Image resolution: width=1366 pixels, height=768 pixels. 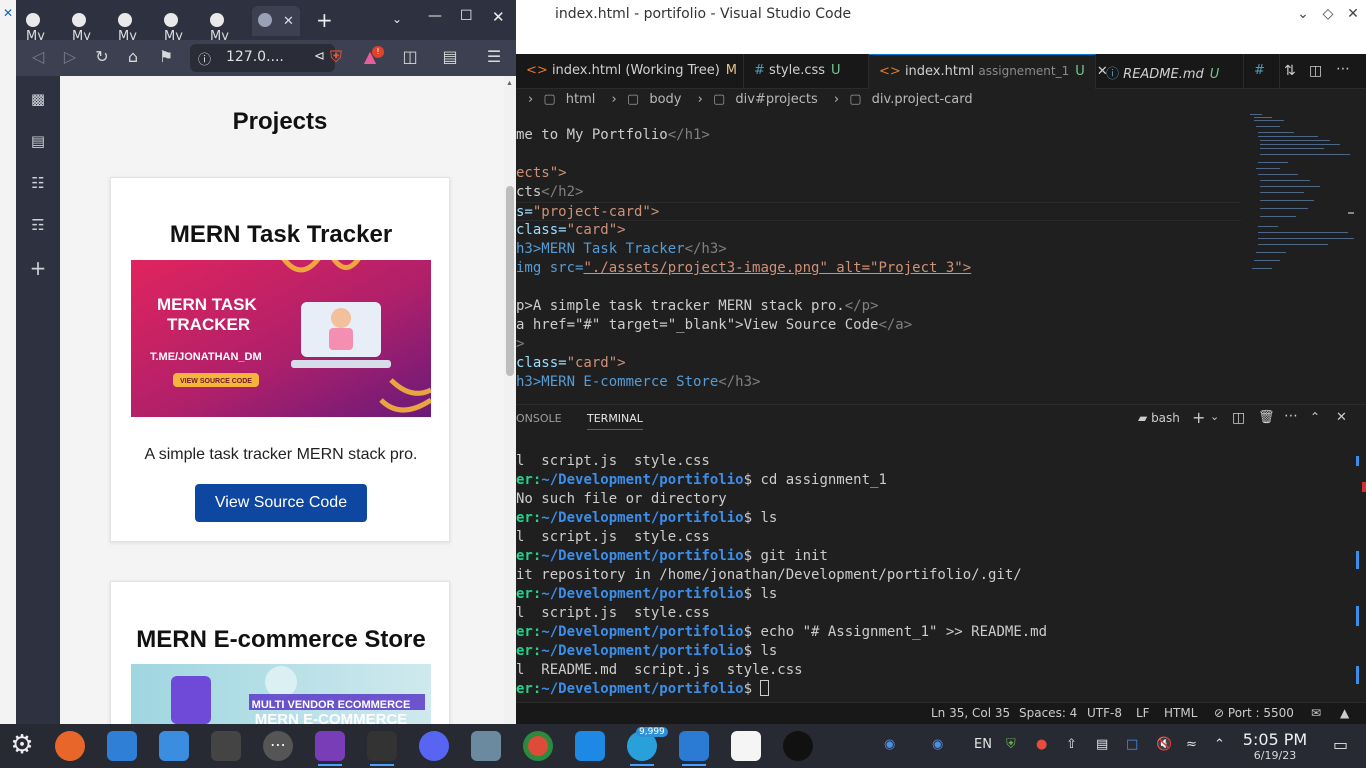 I want to click on more-apps-icon: ⋯, so click(x=278, y=746).